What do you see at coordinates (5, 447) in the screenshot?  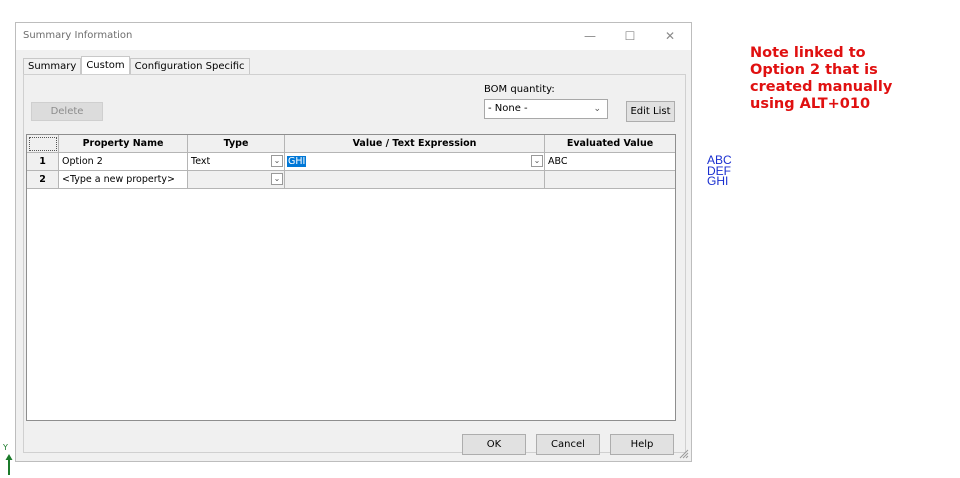 I see `y-axis-label: Y` at bounding box center [5, 447].